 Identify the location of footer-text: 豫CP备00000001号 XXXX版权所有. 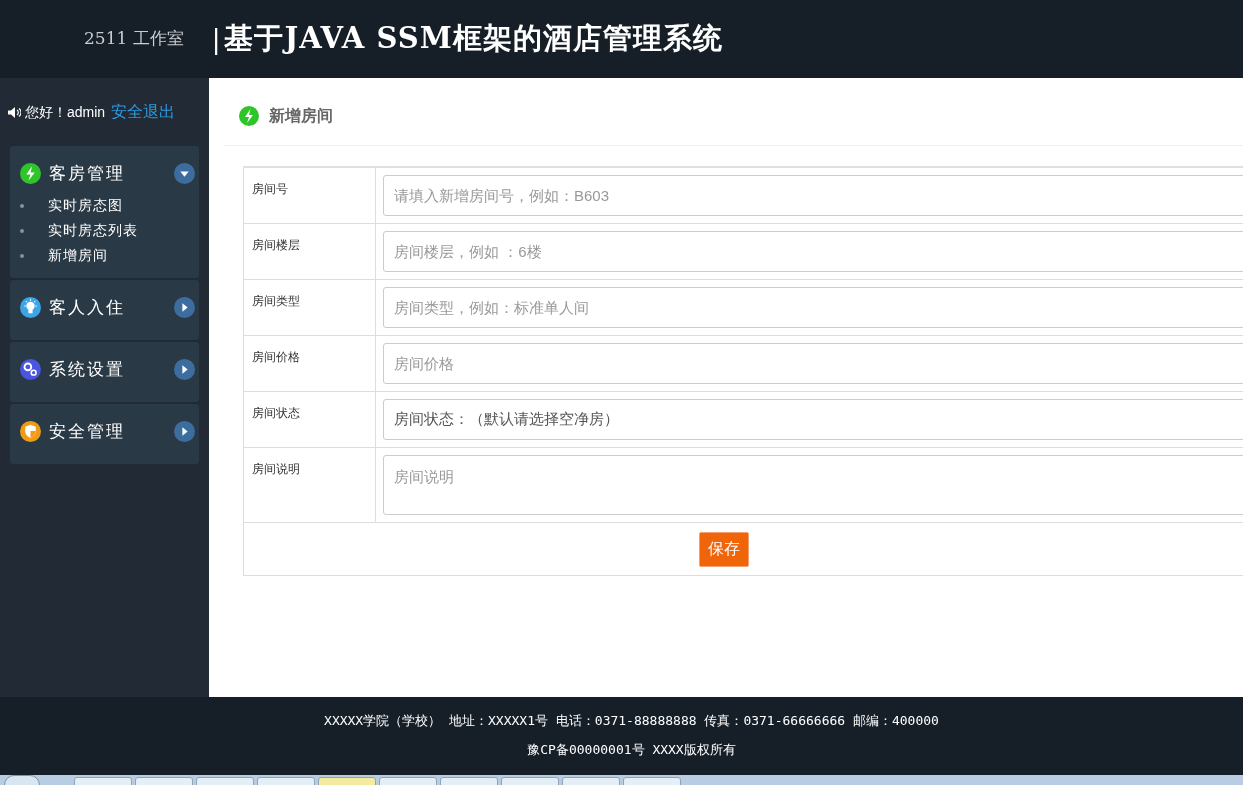
(631, 749).